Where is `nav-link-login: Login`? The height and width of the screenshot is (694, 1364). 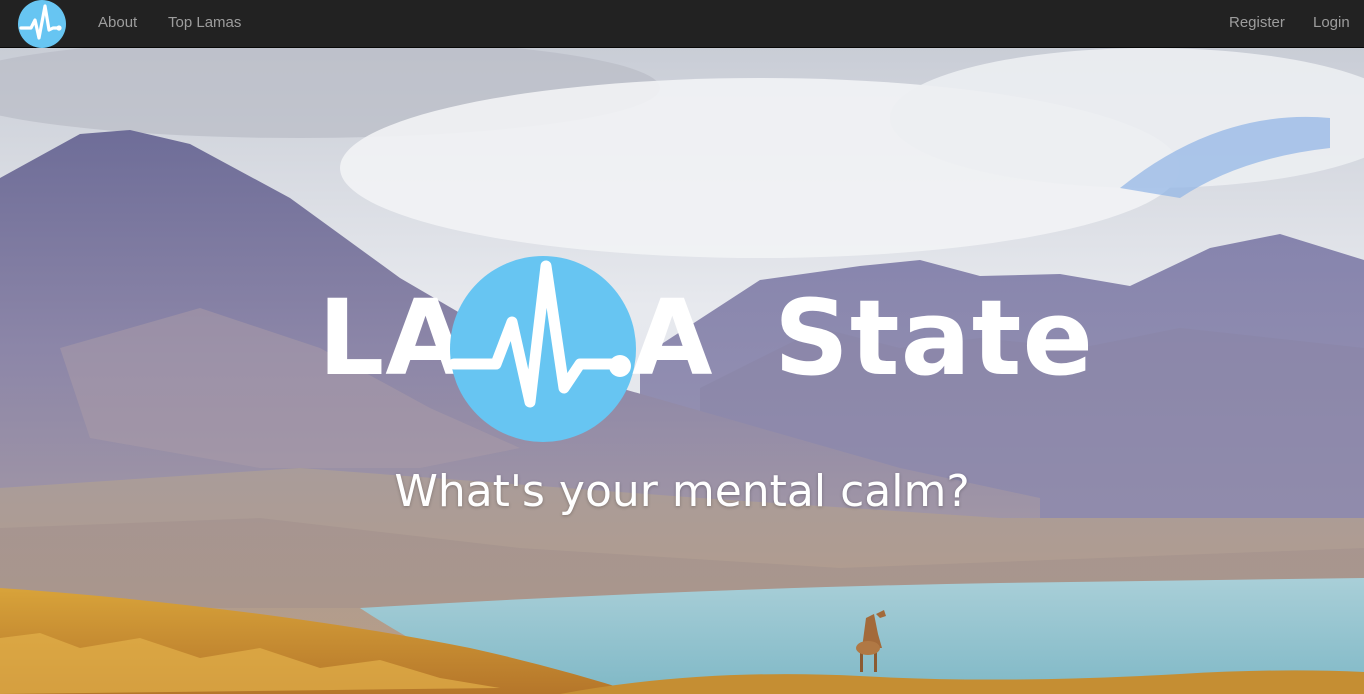 nav-link-login: Login is located at coordinates (1331, 24).